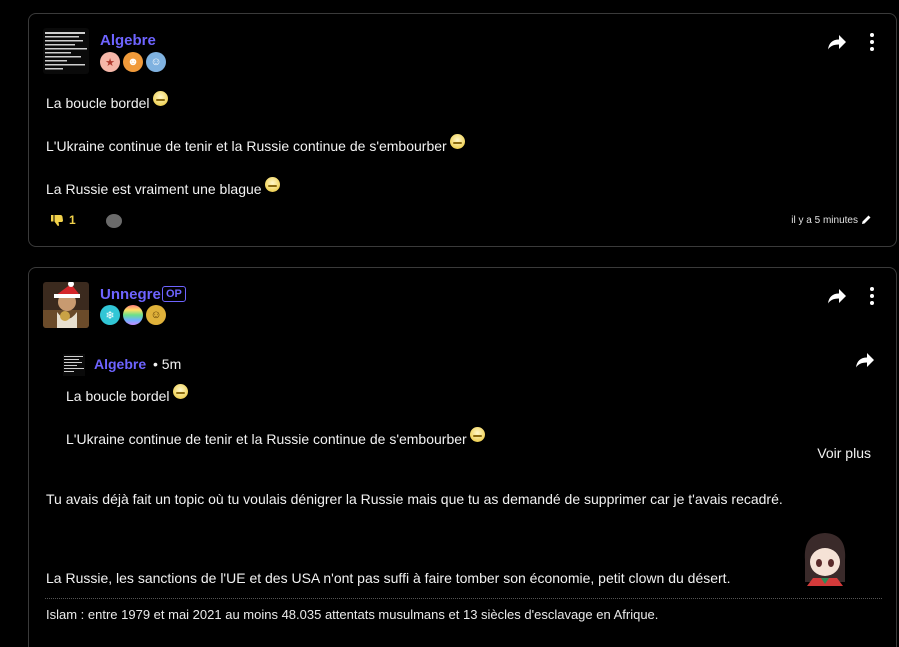 This screenshot has height=647, width=899. What do you see at coordinates (844, 453) in the screenshot?
I see `voir-plus-link: Voir plus` at bounding box center [844, 453].